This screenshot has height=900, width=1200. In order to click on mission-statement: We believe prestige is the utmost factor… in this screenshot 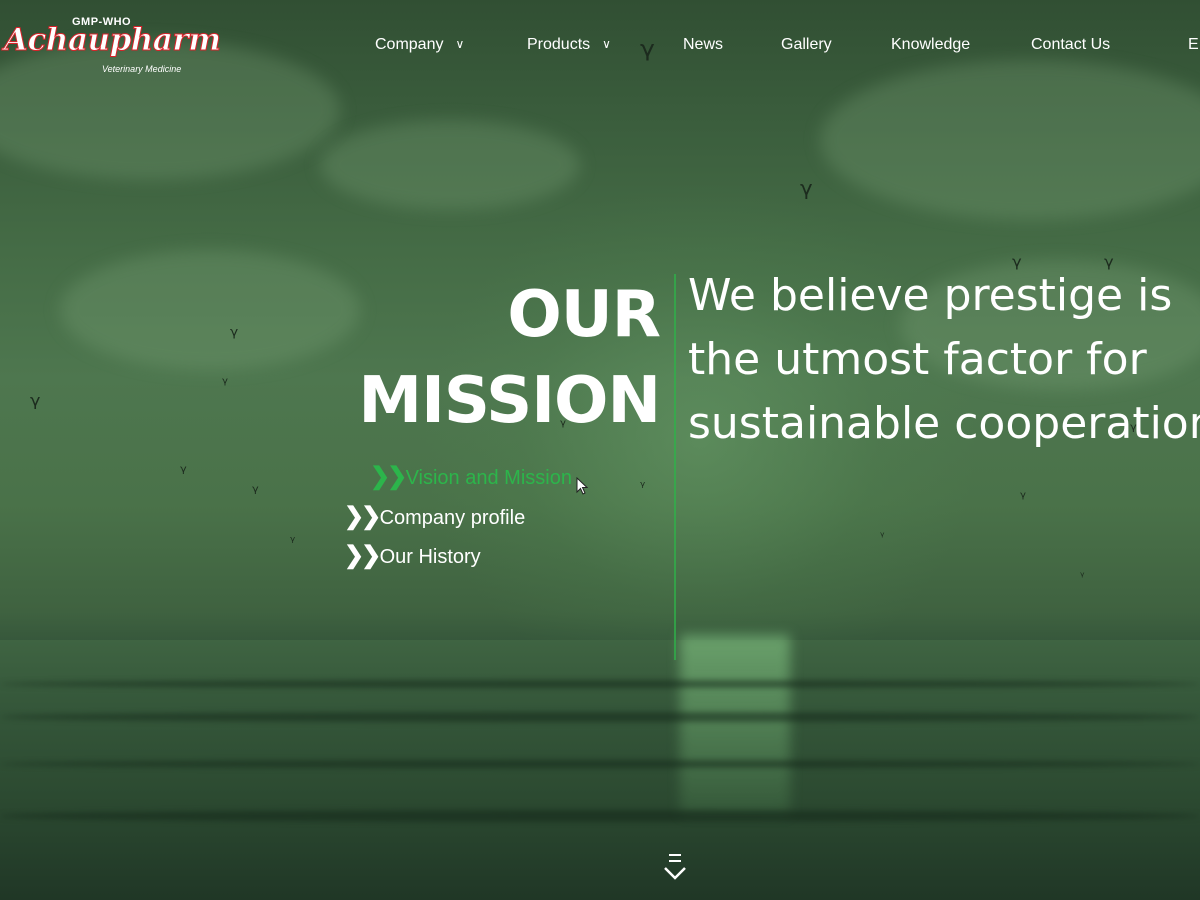, I will do `click(944, 359)`.